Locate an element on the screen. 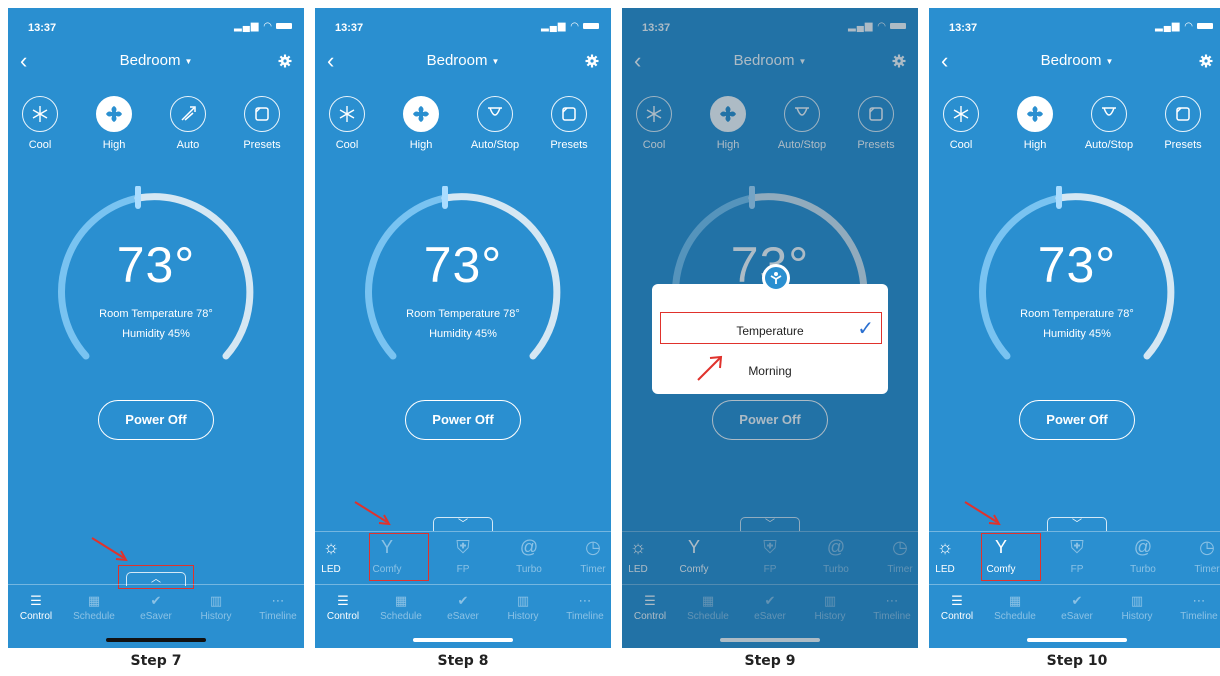  humidity: Humidity 45% is located at coordinates (1077, 334).